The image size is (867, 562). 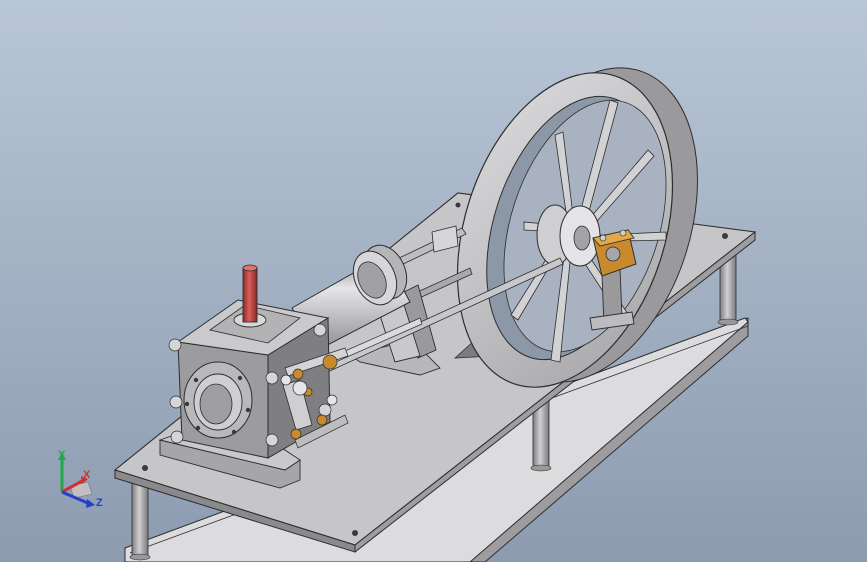 What do you see at coordinates (99, 503) in the screenshot?
I see `z-axis-label: Z` at bounding box center [99, 503].